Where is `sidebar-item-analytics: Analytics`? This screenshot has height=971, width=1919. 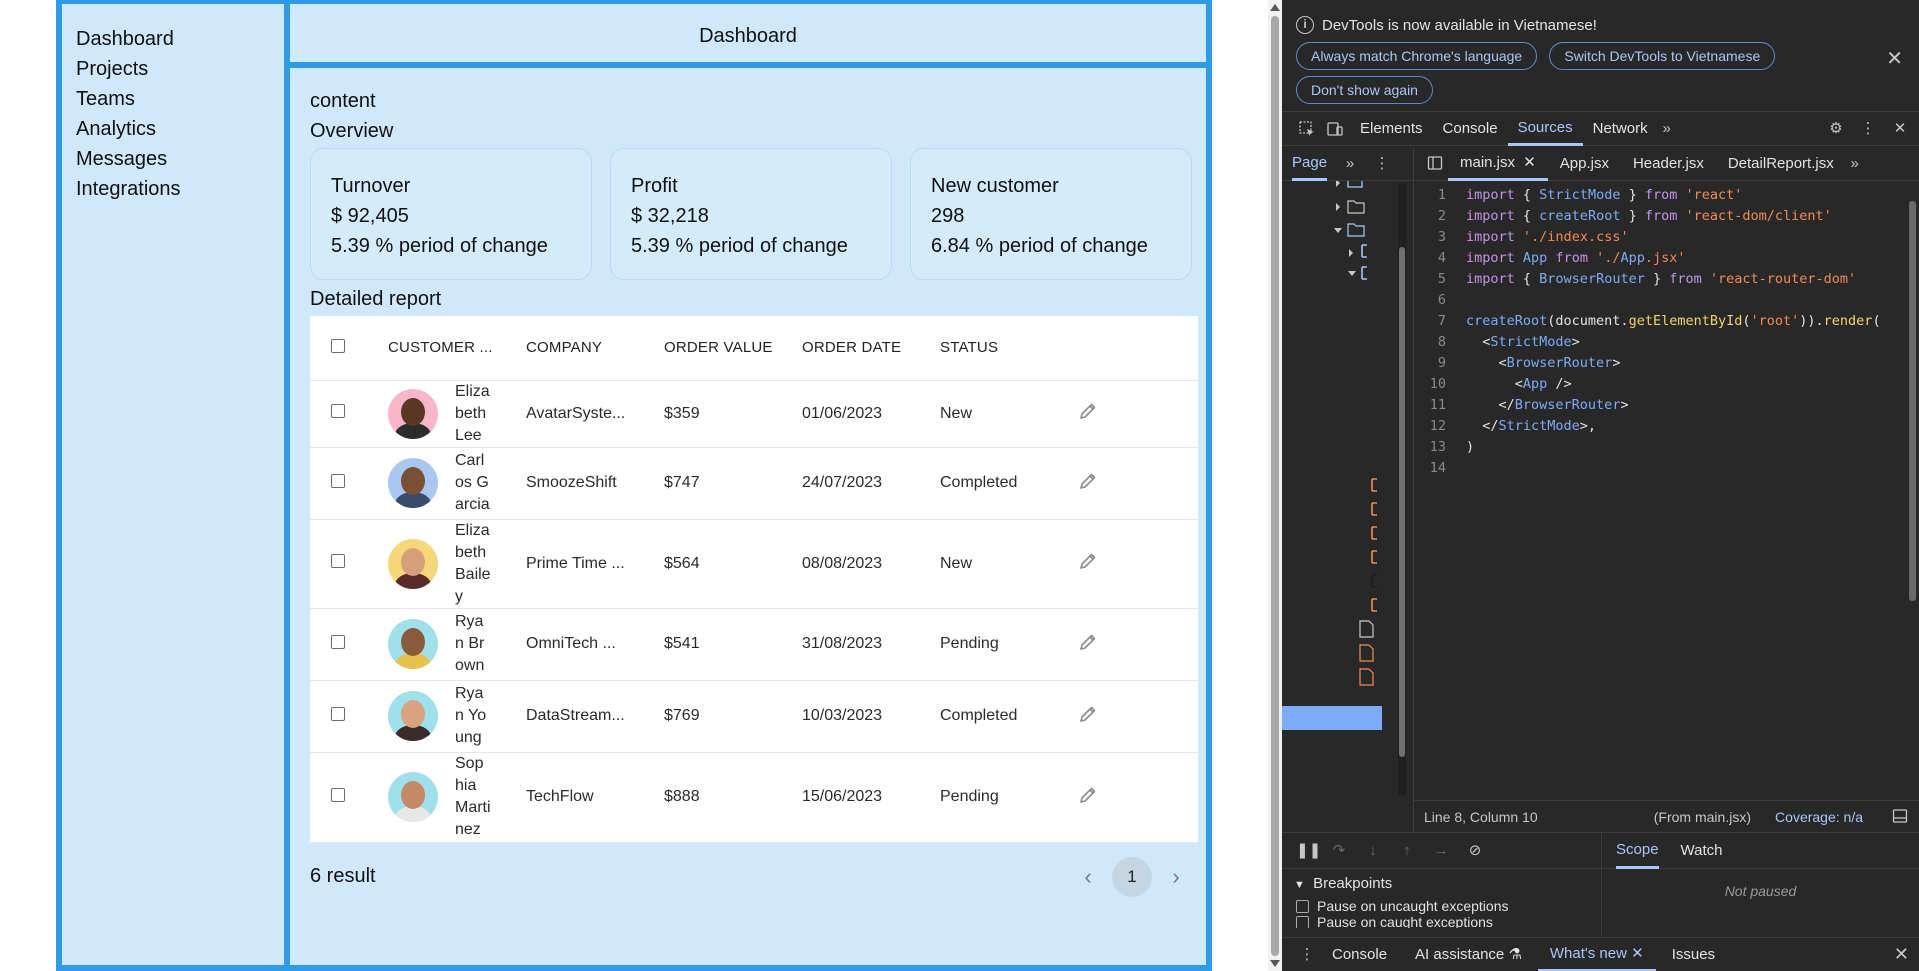
sidebar-item-analytics: Analytics is located at coordinates (180, 129).